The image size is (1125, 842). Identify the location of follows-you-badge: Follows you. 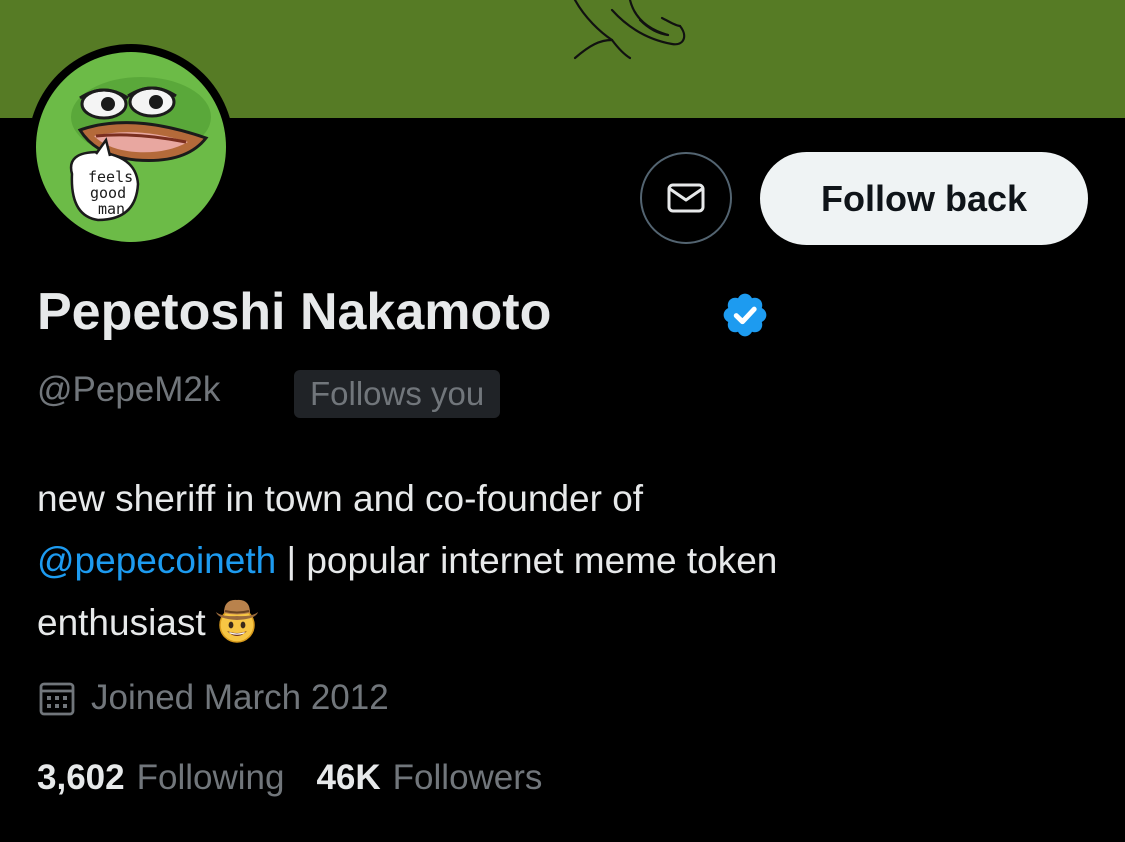
(397, 394).